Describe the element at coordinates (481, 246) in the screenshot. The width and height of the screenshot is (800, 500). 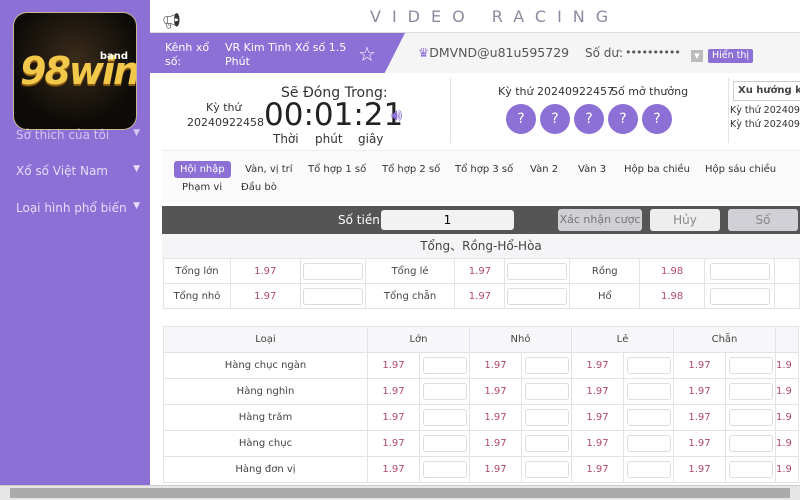
I see `section-title: Tổng、Rồng-Hổ-Hòa` at that location.